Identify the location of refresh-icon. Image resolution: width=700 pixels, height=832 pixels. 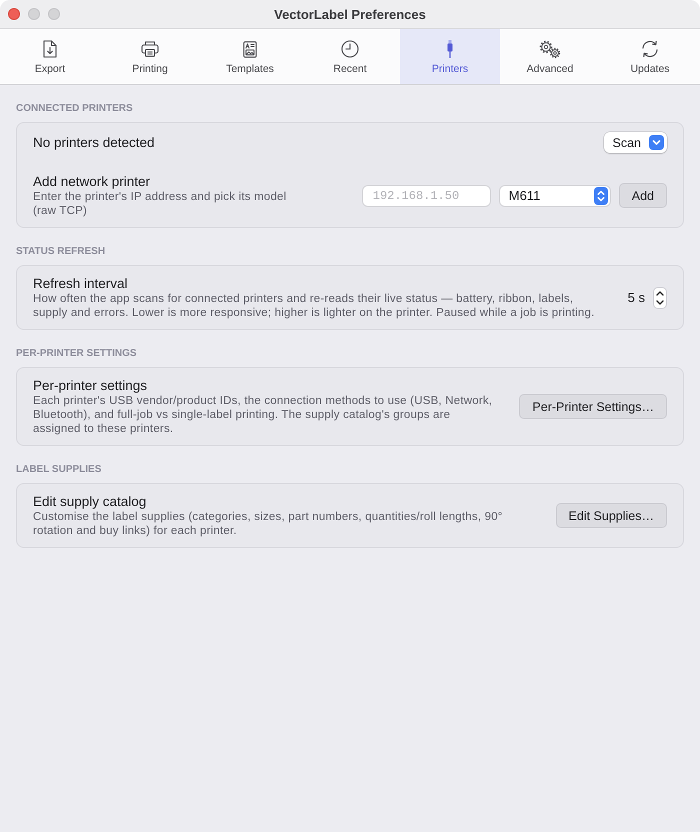
(650, 49).